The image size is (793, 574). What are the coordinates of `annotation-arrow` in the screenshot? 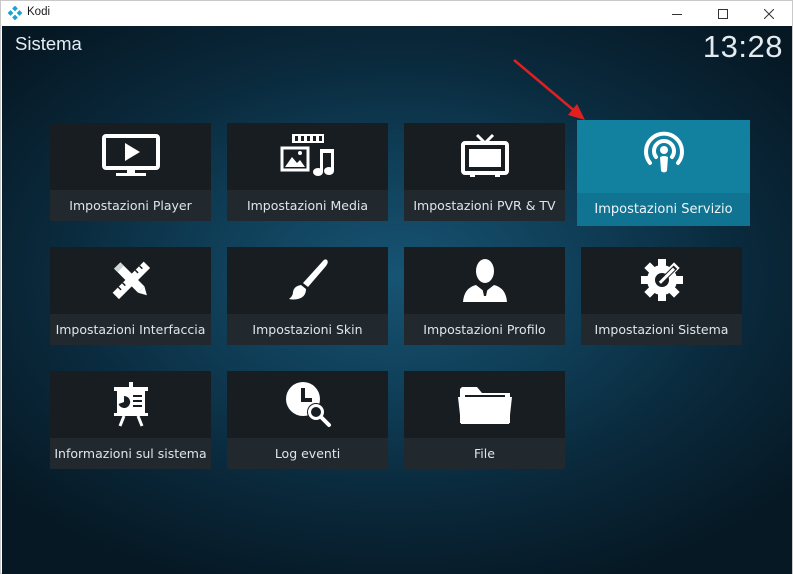 It's located at (549, 89).